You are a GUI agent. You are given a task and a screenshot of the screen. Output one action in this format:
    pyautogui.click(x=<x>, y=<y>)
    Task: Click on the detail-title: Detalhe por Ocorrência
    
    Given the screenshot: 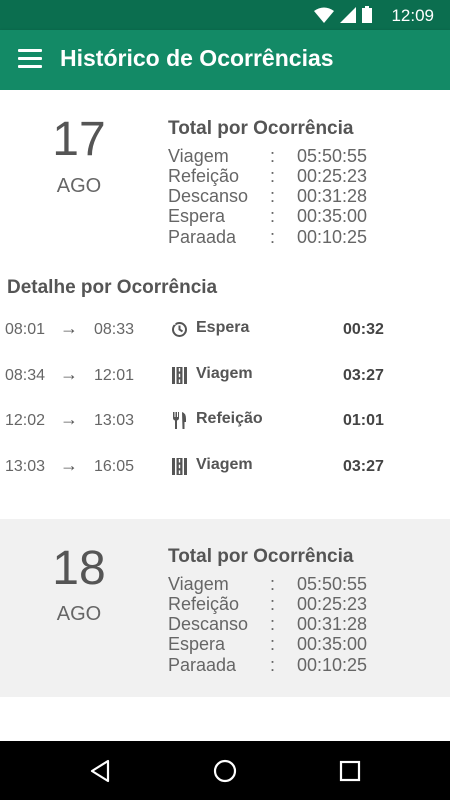 What is the action you would take?
    pyautogui.click(x=112, y=287)
    